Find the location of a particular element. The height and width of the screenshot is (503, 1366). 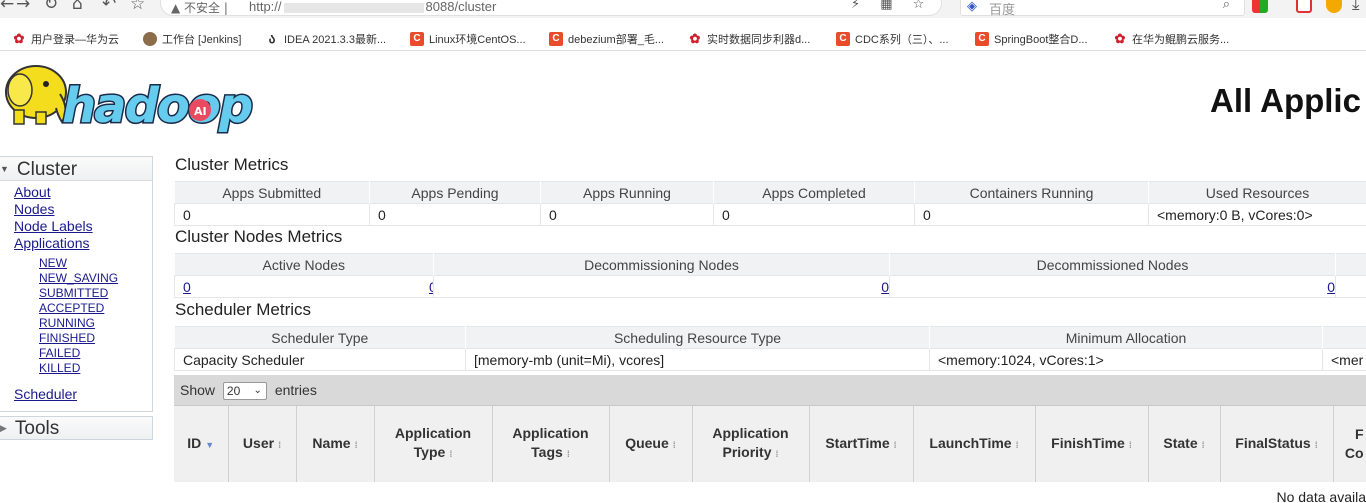

expand-triangle-icon: ▶ is located at coordinates (3, 428).